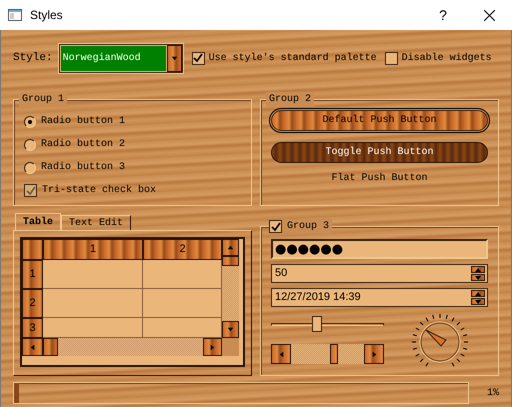 The height and width of the screenshot is (407, 512). Describe the element at coordinates (32, 274) in the screenshot. I see `row-header: 1` at that location.